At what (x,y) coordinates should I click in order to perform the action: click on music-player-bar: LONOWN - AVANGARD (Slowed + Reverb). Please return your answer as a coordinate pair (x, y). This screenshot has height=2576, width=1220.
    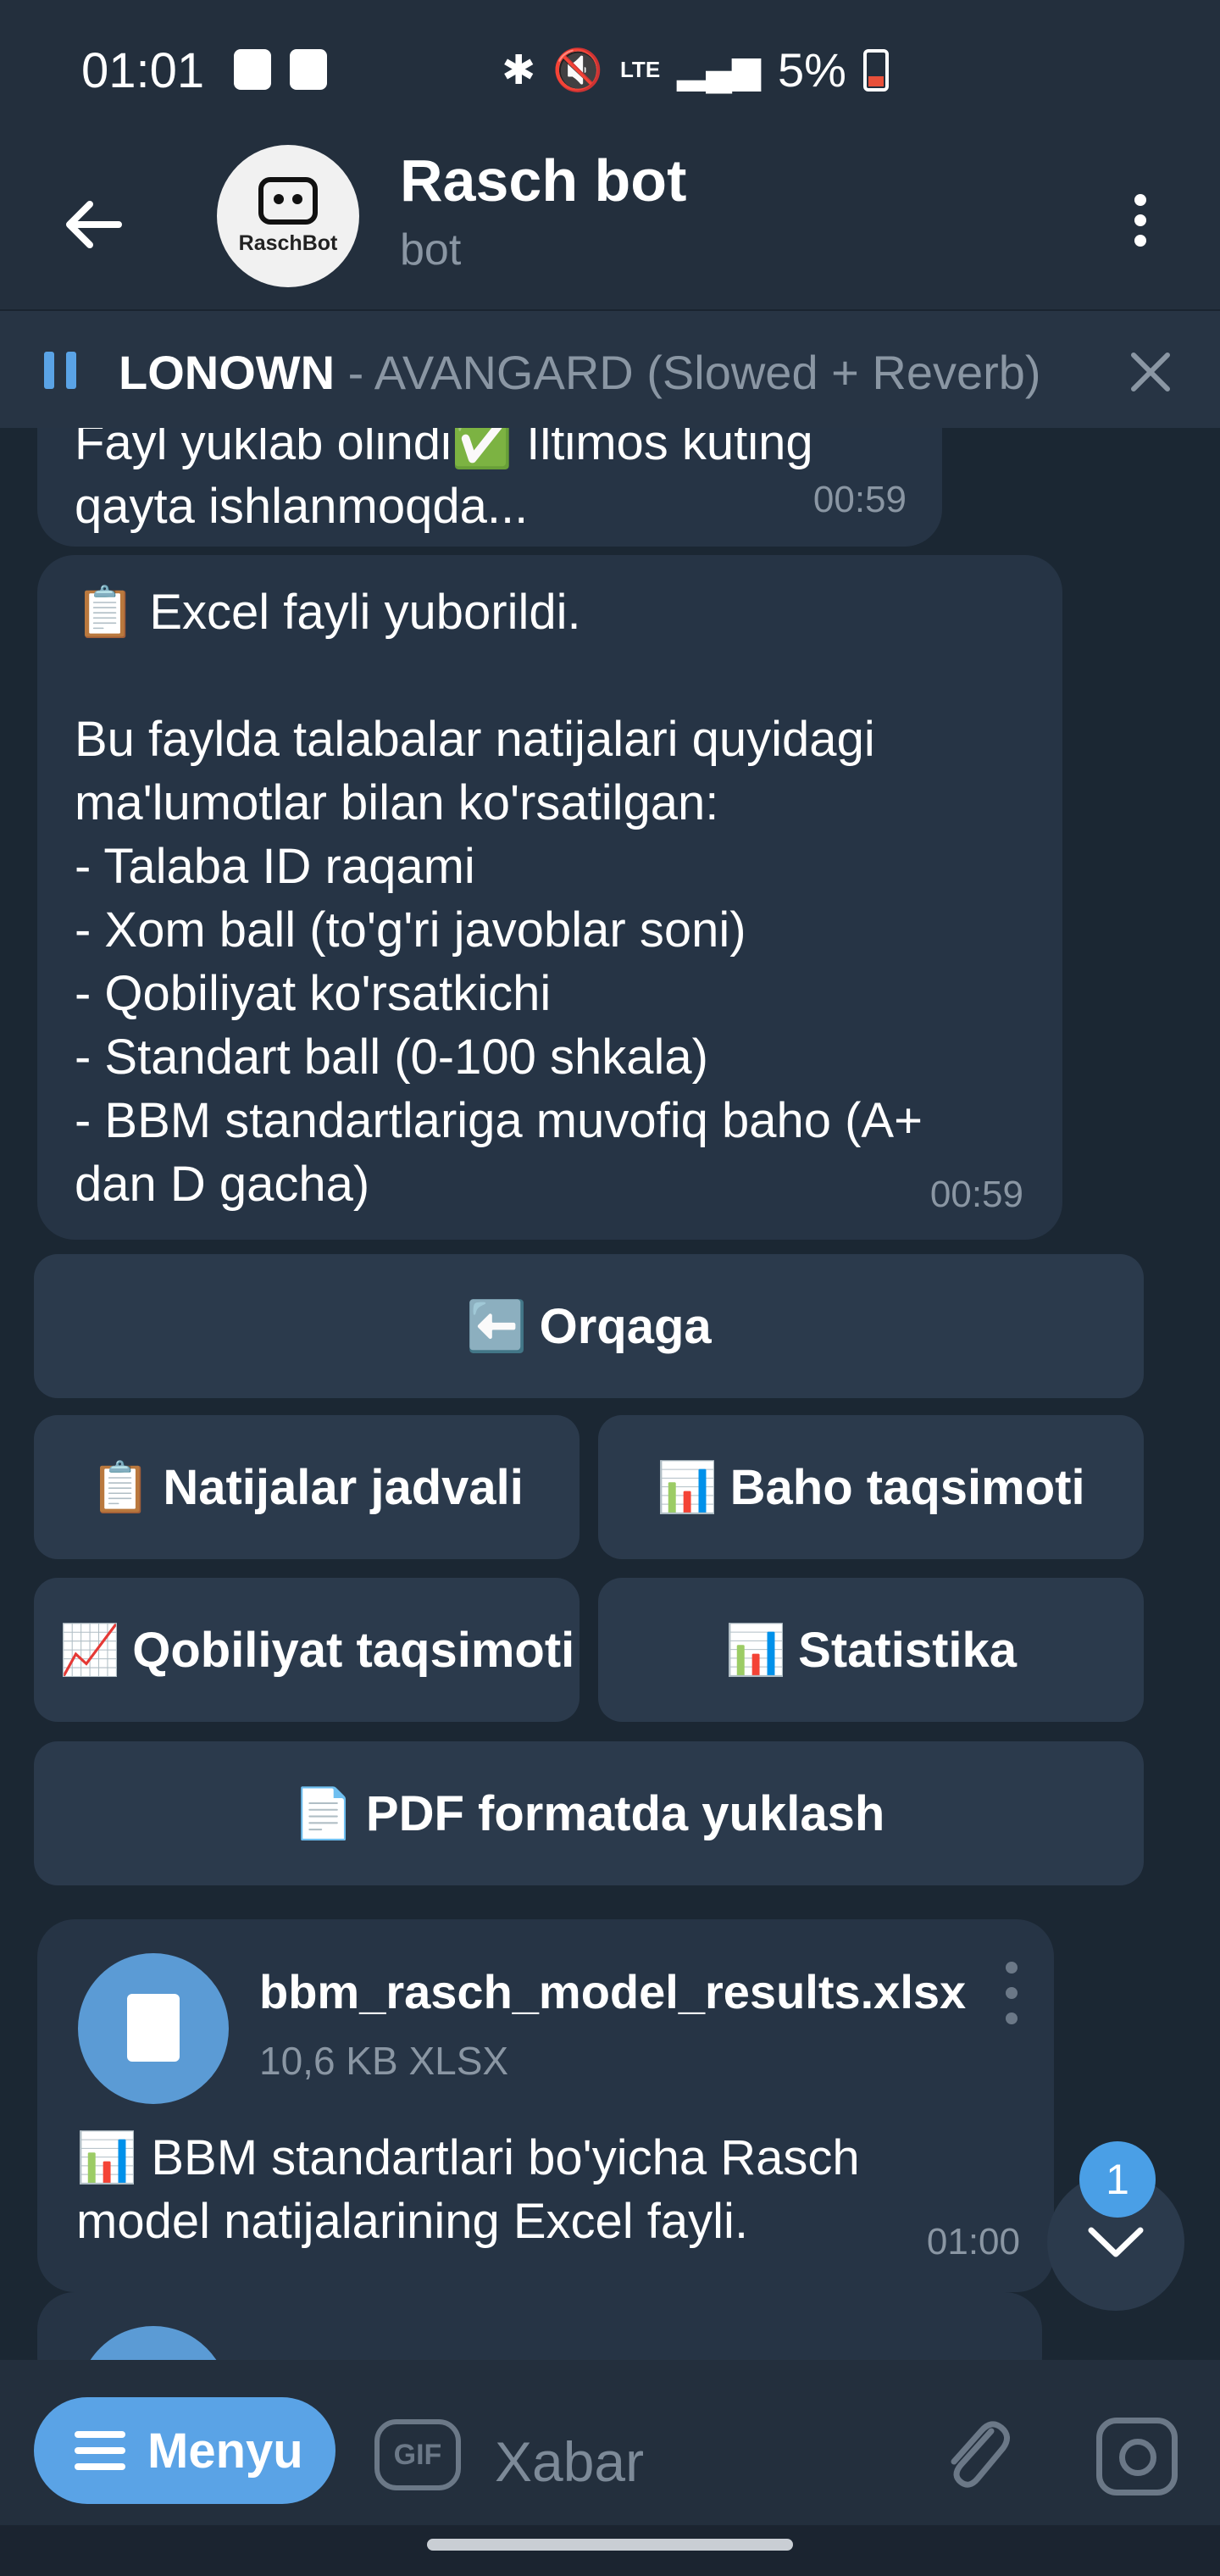
    Looking at the image, I should click on (610, 368).